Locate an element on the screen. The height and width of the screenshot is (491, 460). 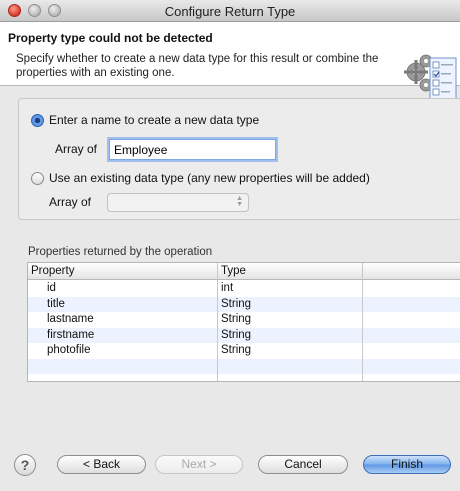
cancel-button: Cancel is located at coordinates (303, 464).